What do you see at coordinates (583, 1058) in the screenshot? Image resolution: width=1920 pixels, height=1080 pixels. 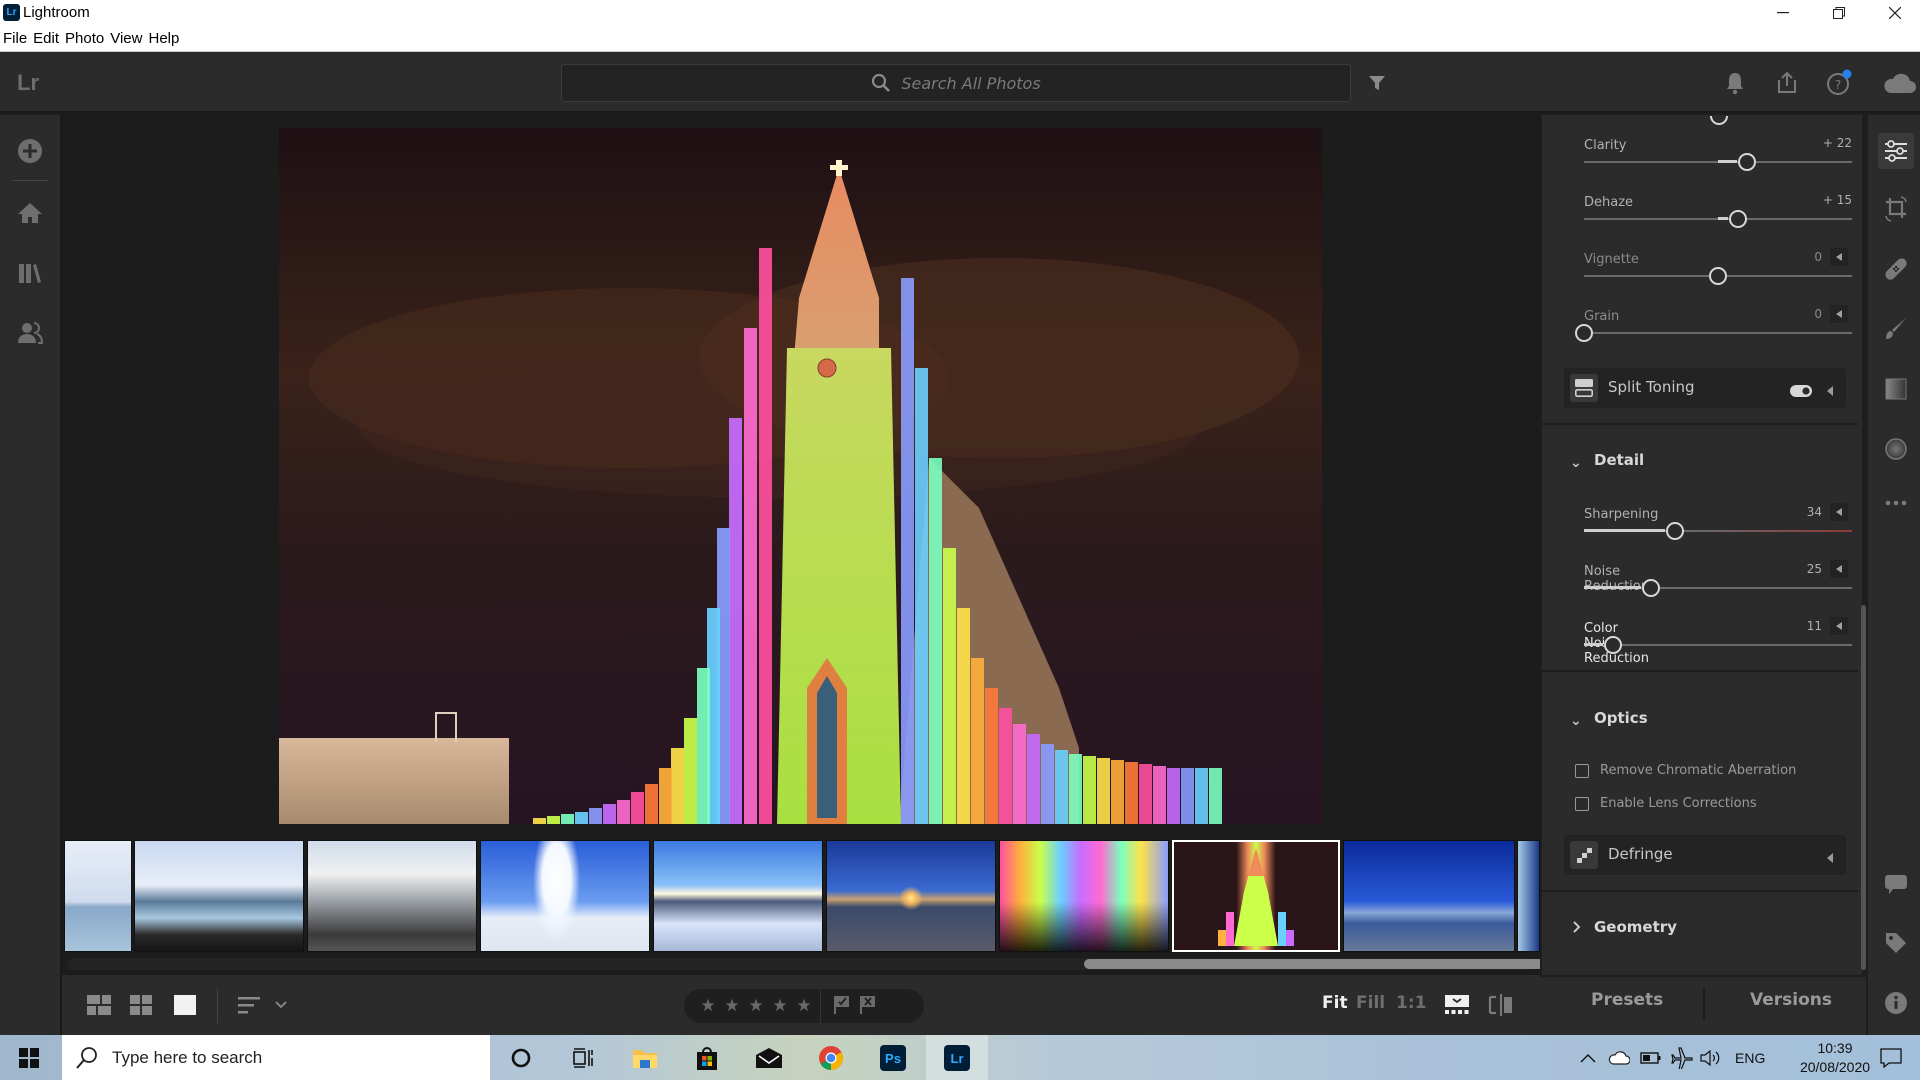 I see `task-view-button` at bounding box center [583, 1058].